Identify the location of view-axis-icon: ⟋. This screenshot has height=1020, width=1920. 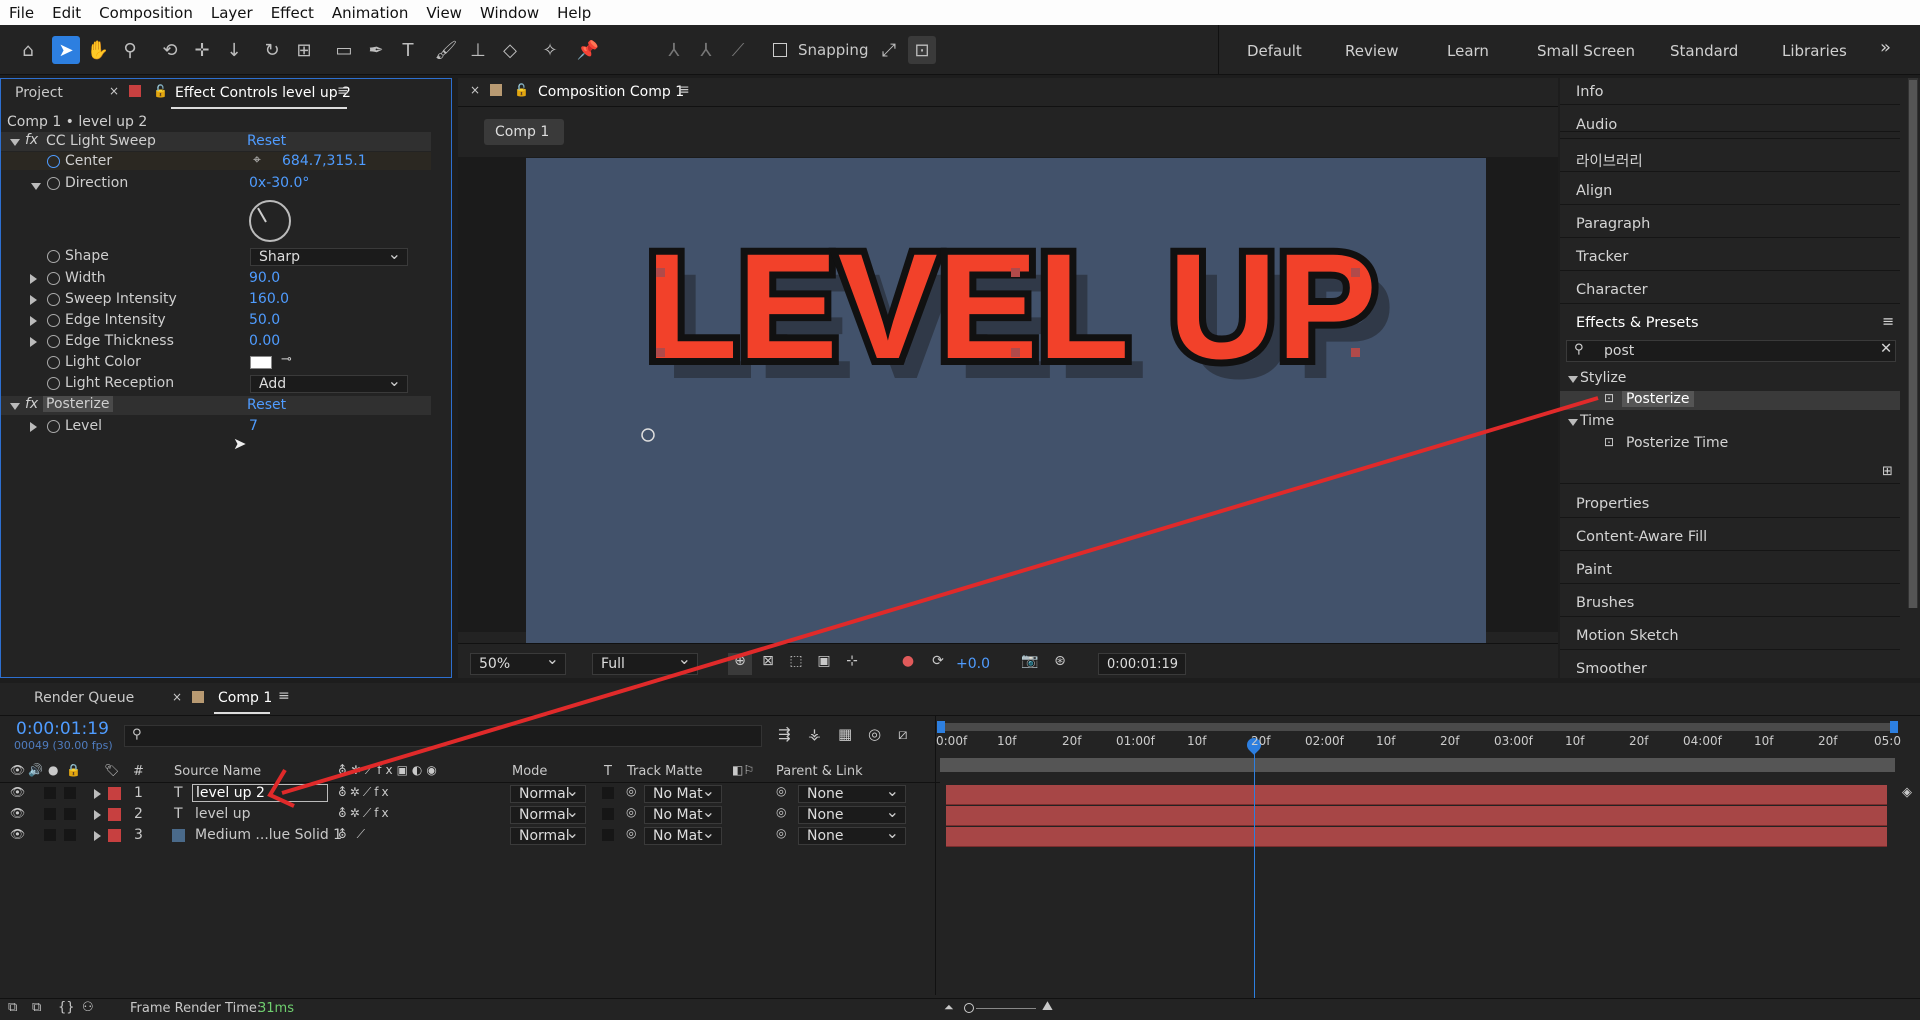
(738, 50).